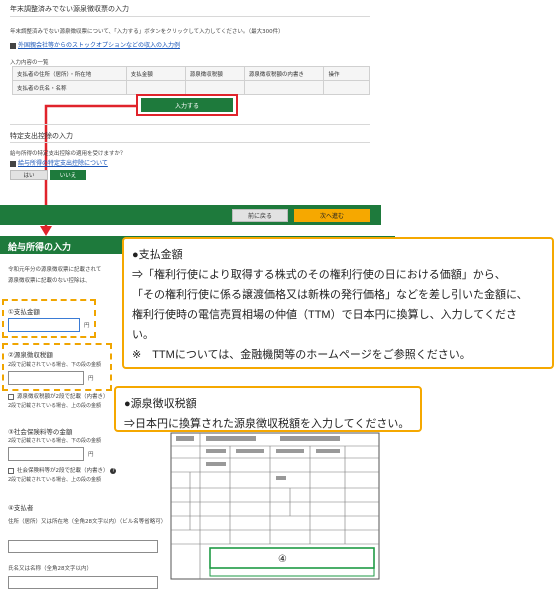  Describe the element at coordinates (41, 136) in the screenshot. I see `section-title-special: 特定支出控除の入力` at that location.